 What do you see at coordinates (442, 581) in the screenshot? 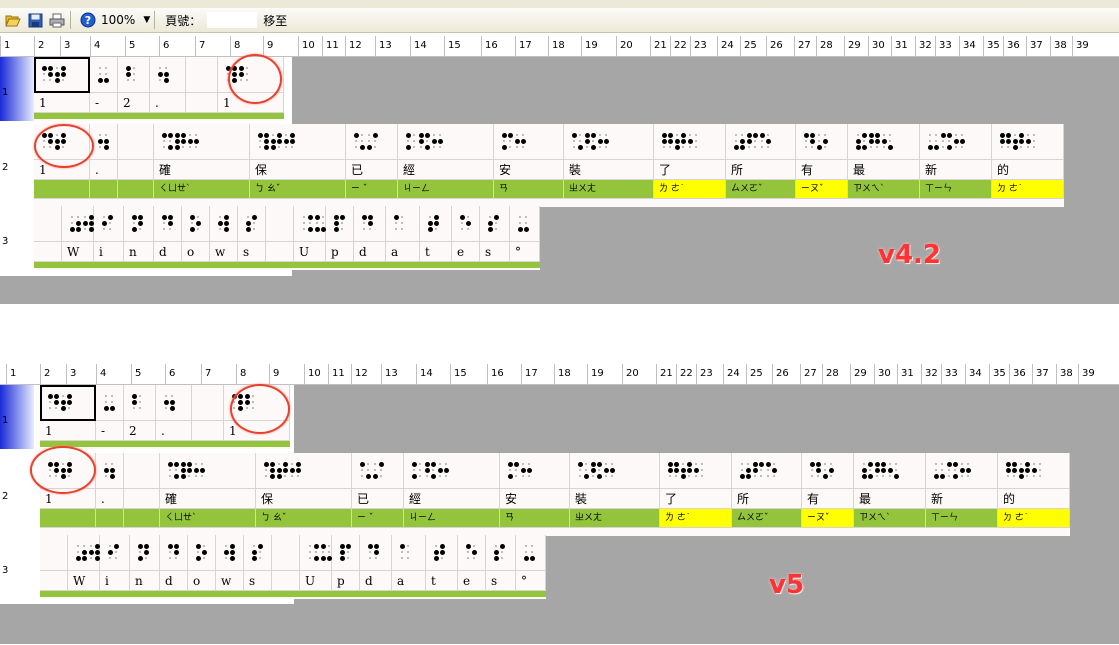
I see `print-text-cell: t` at bounding box center [442, 581].